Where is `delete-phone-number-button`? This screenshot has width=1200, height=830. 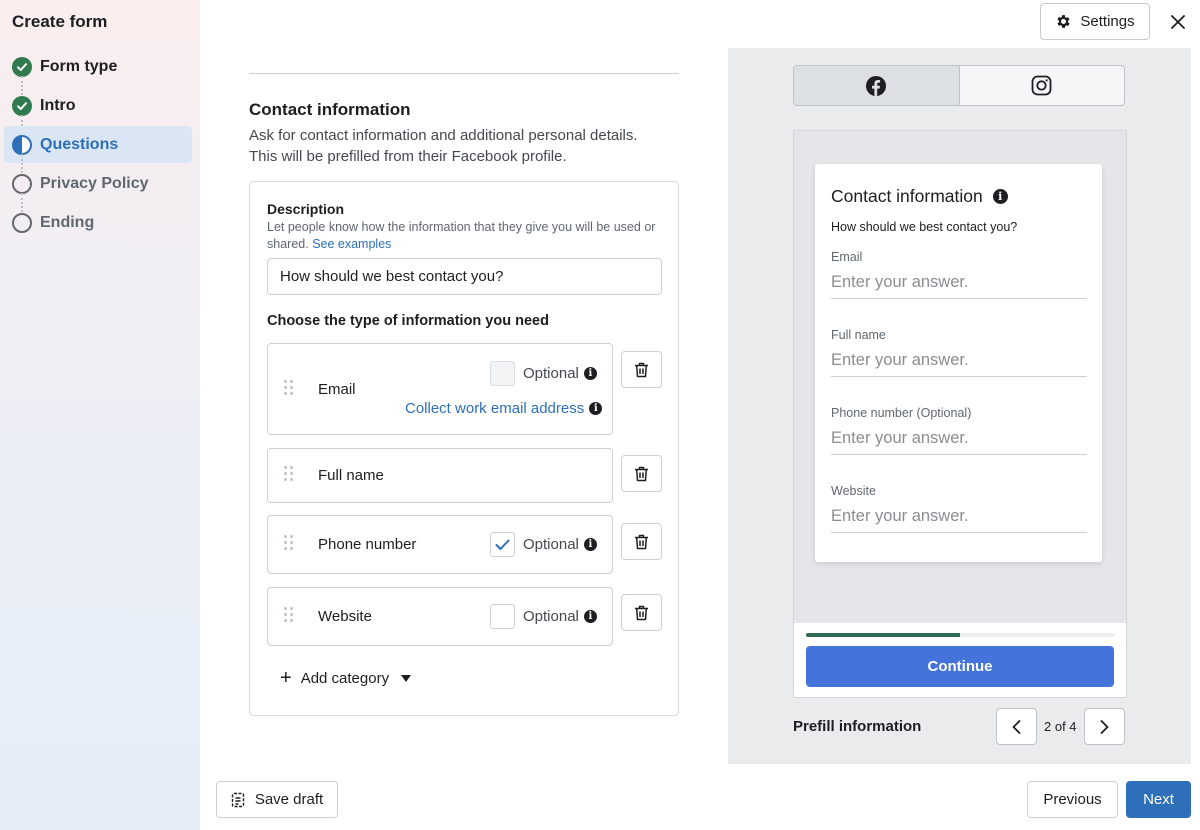
delete-phone-number-button is located at coordinates (641, 541).